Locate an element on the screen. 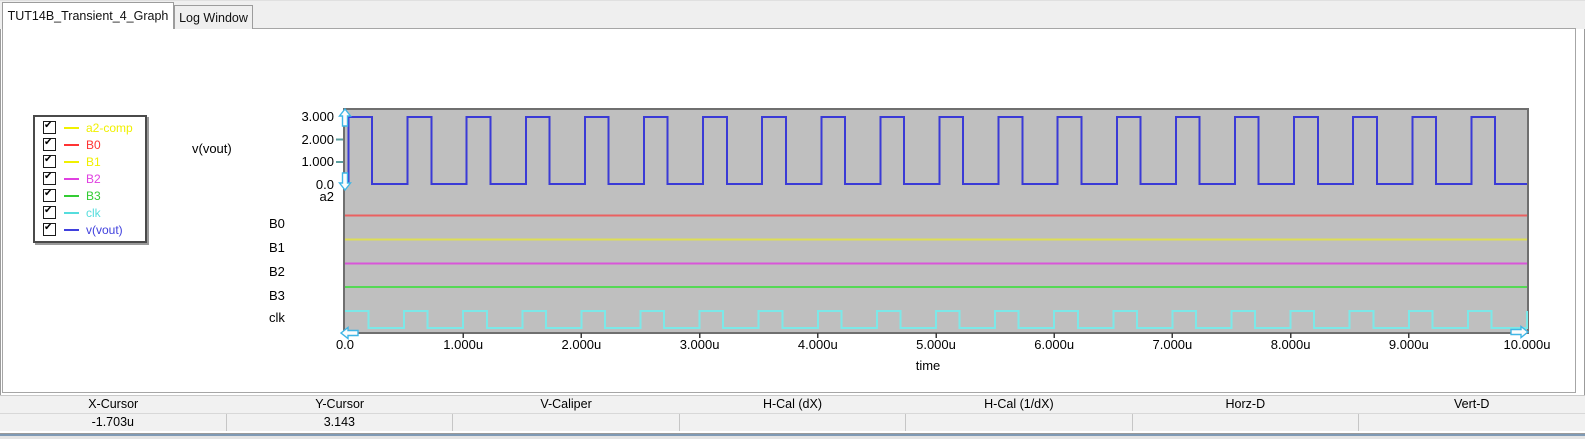 This screenshot has height=439, width=1585. status-column-value: 3.143 is located at coordinates (339, 423).